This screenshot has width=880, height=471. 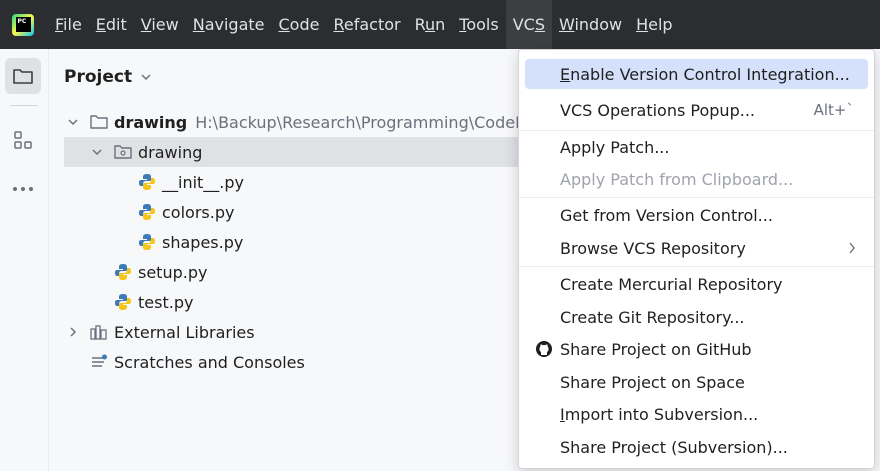 I want to click on menu-navigate: Navigate, so click(x=229, y=24).